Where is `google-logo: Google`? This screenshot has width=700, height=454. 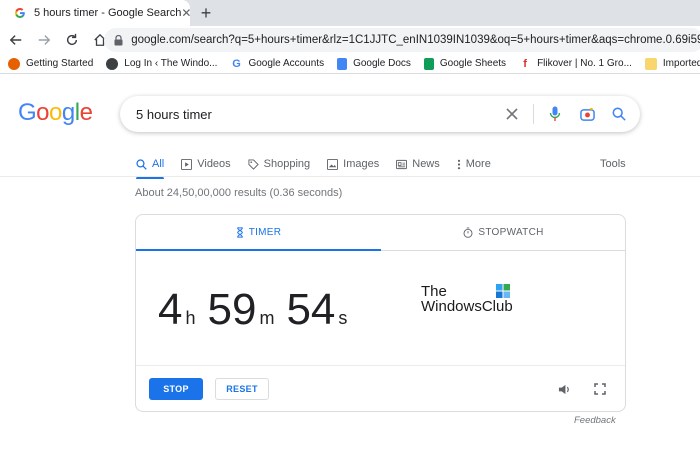
google-logo: Google is located at coordinates (55, 113).